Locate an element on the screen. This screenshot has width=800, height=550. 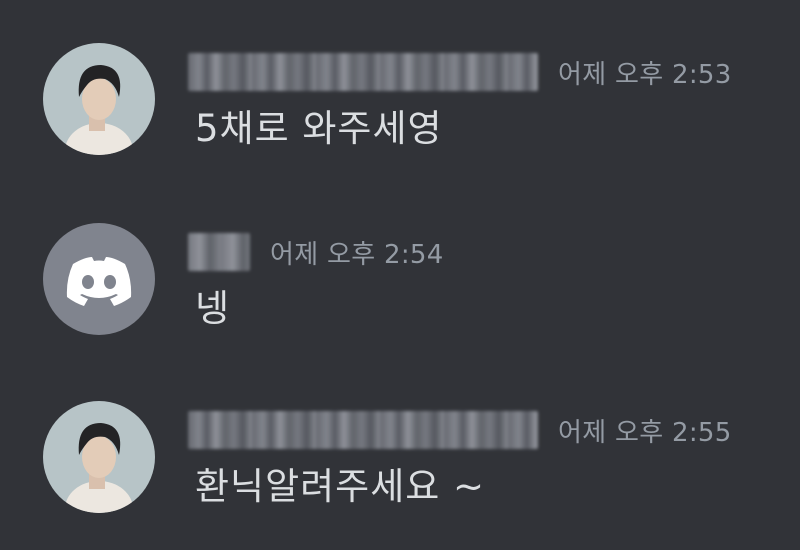
default-avatar is located at coordinates (99, 279).